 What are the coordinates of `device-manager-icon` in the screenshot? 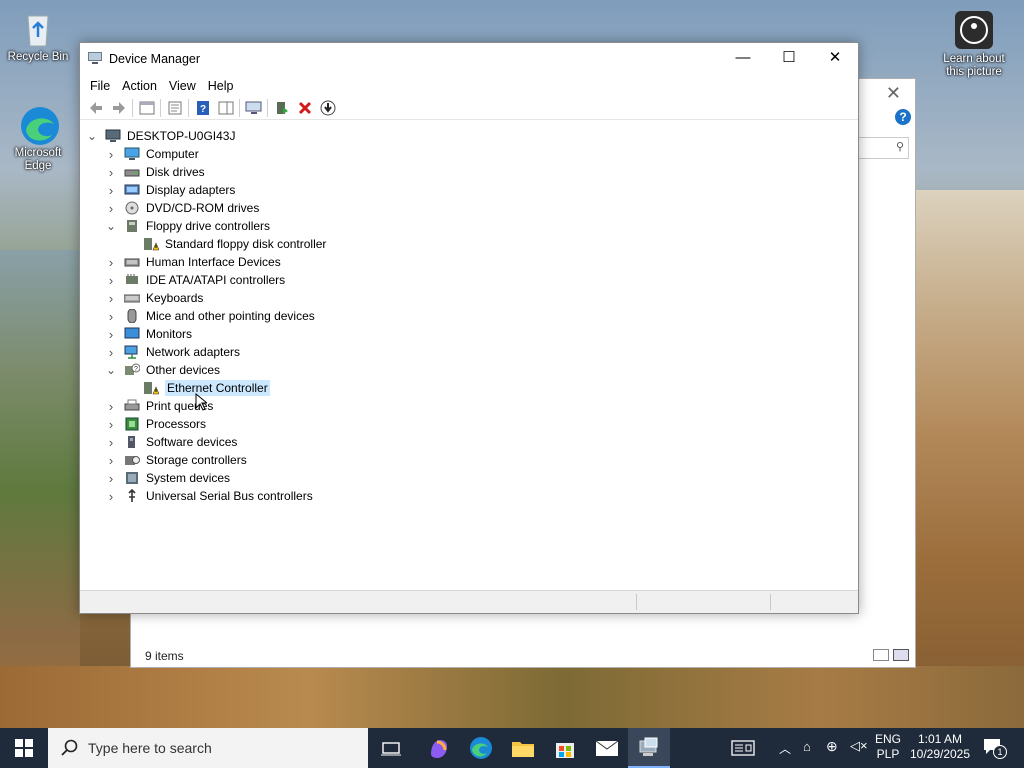 It's located at (648, 746).